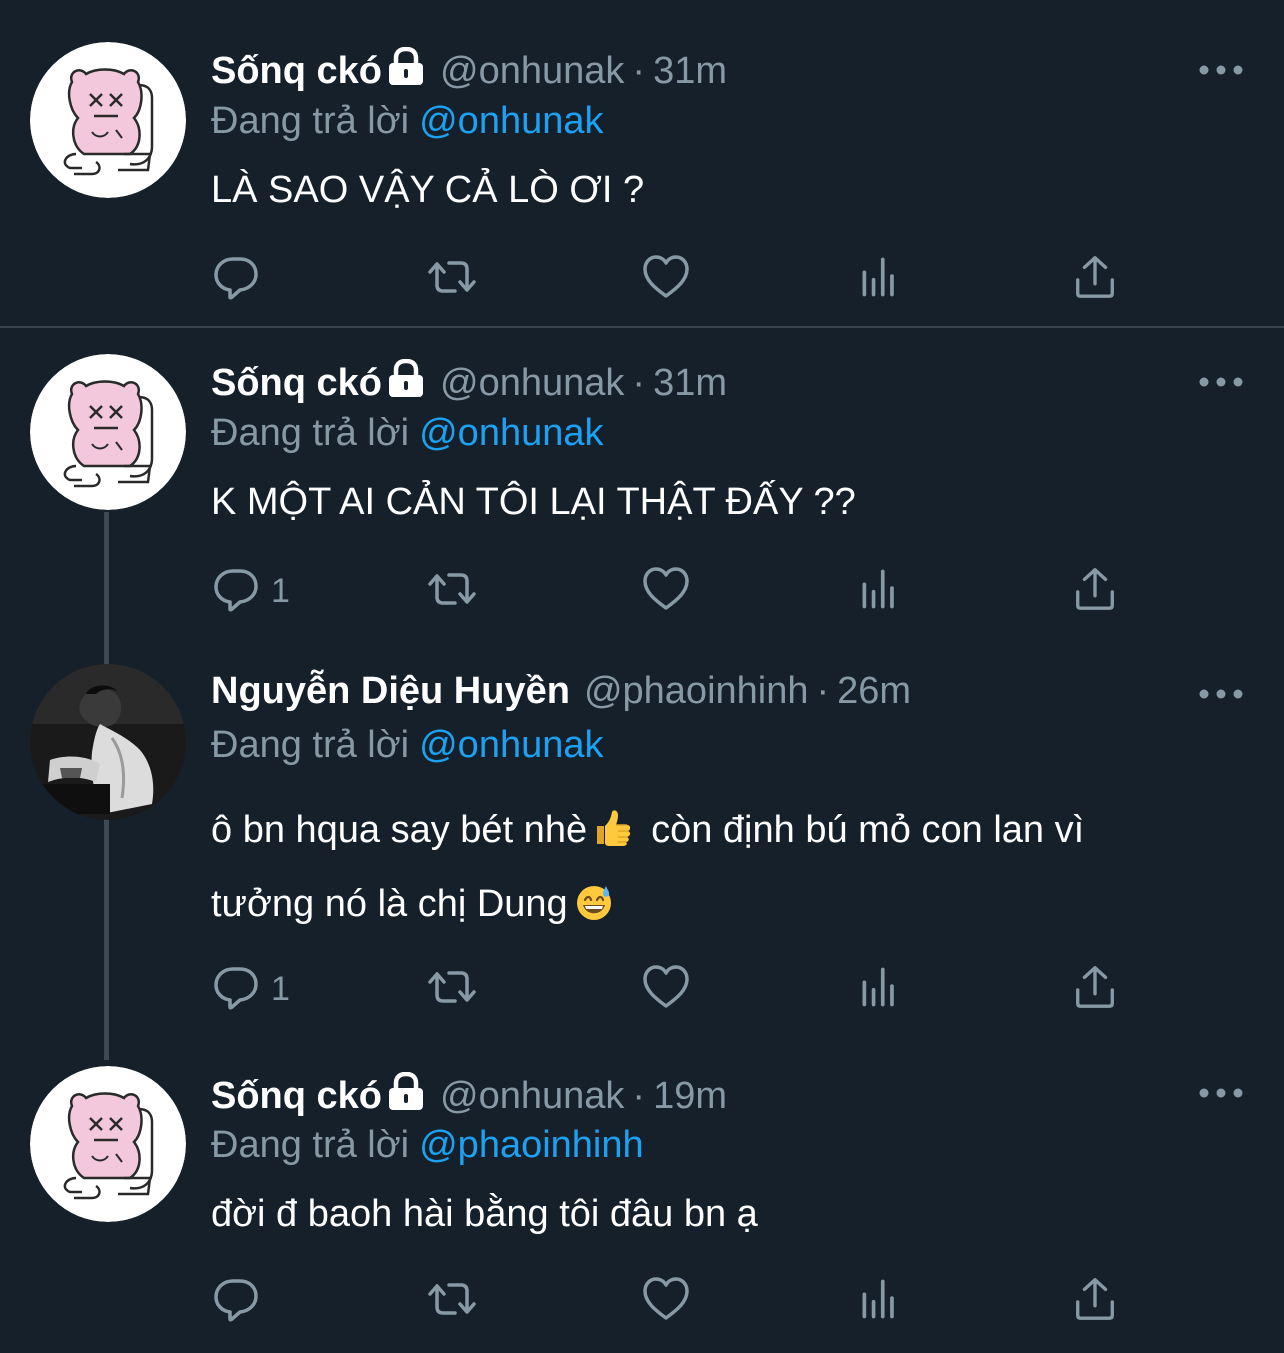  I want to click on timestamp: 26m, so click(874, 691).